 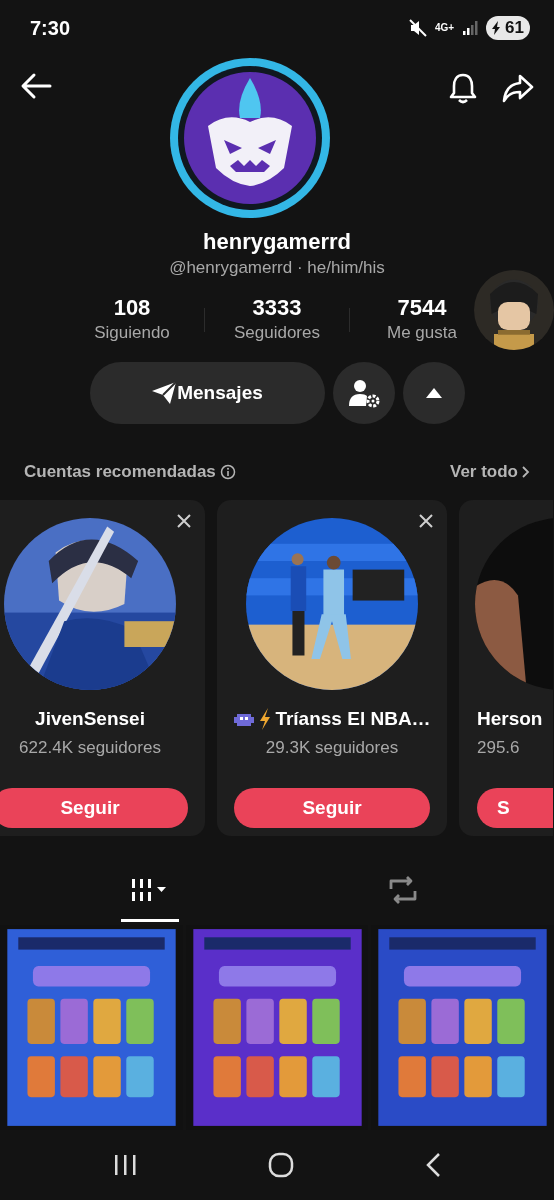 I want to click on stat-value: 7544, so click(x=422, y=308).